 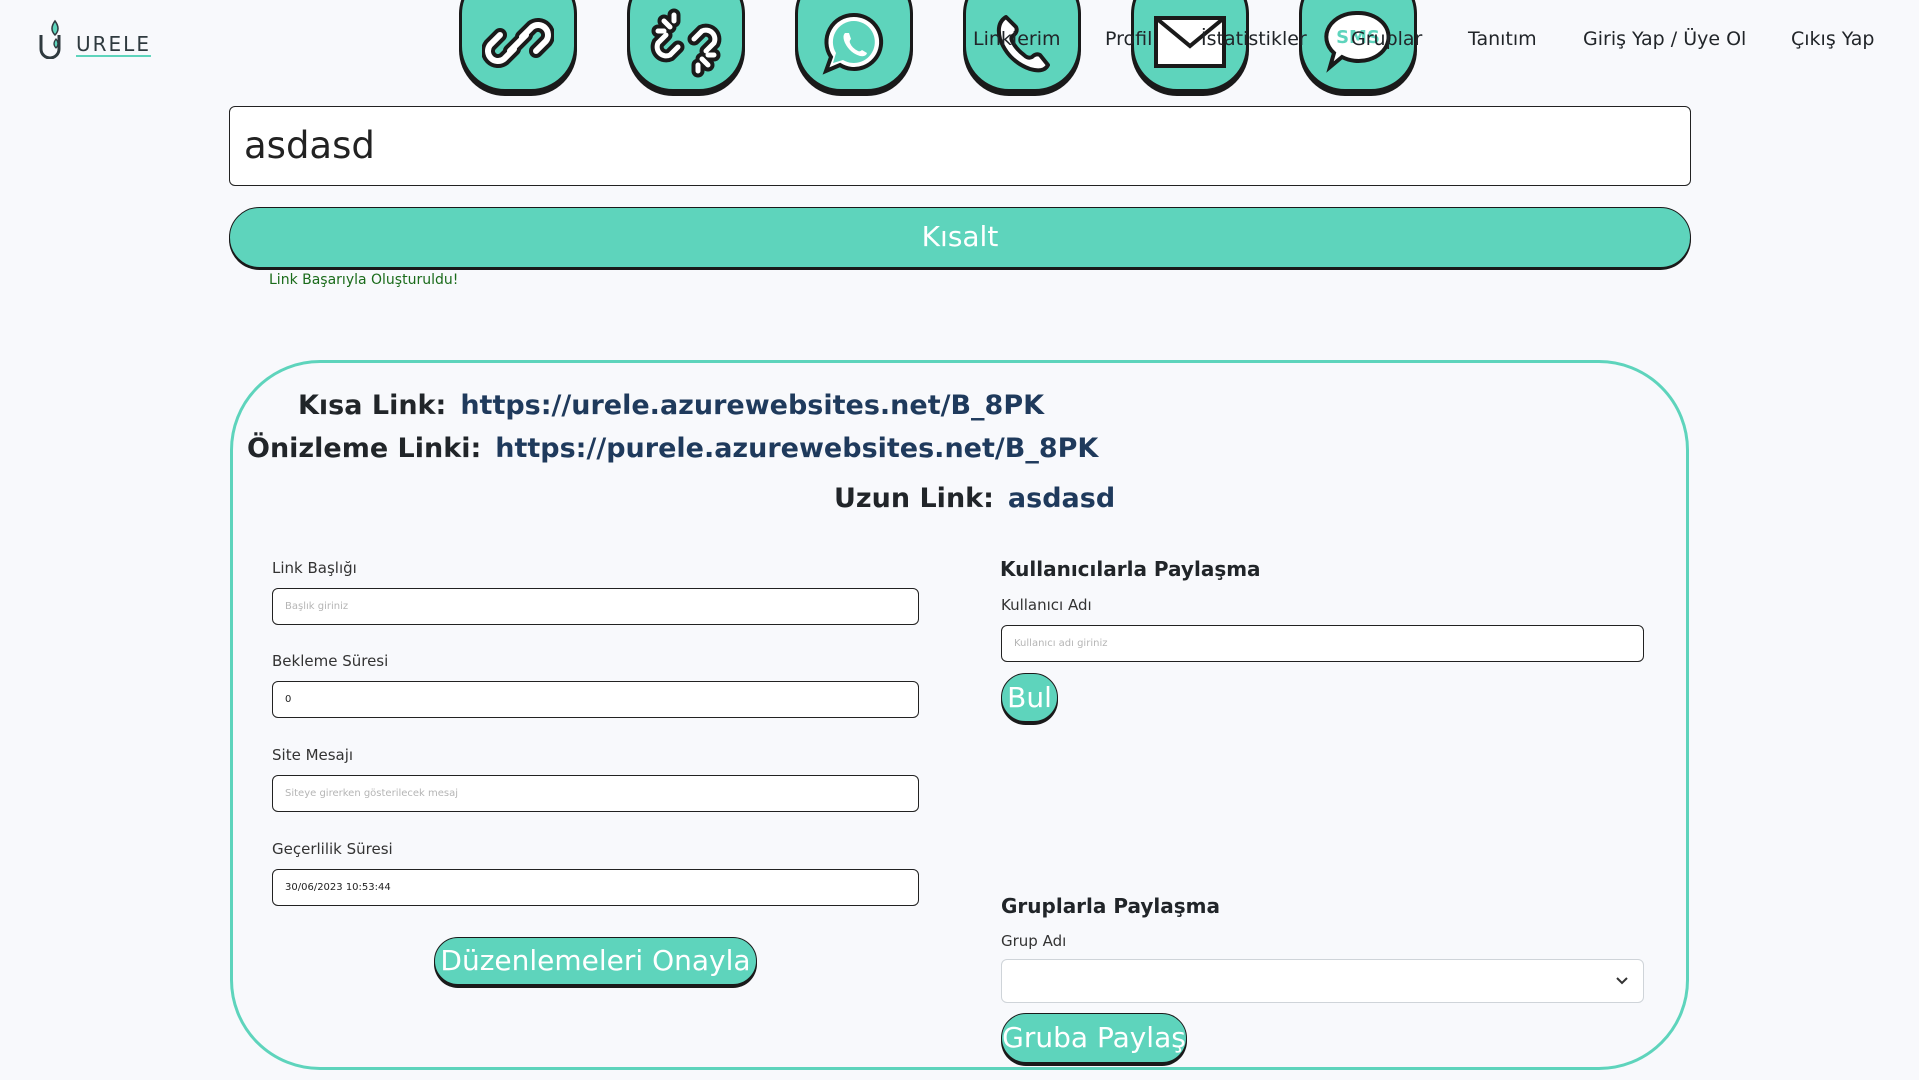 What do you see at coordinates (314, 568) in the screenshot?
I see `link-title-label: Link Başlığı` at bounding box center [314, 568].